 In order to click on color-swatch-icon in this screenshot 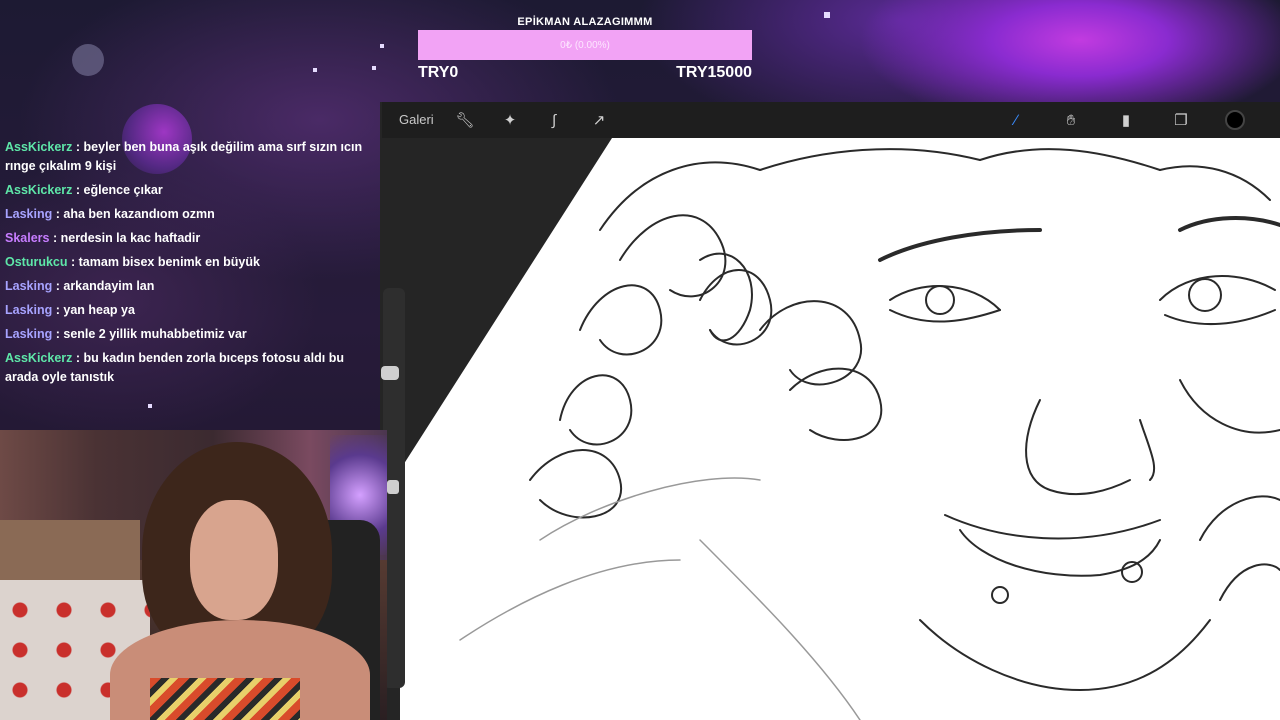, I will do `click(1235, 120)`.